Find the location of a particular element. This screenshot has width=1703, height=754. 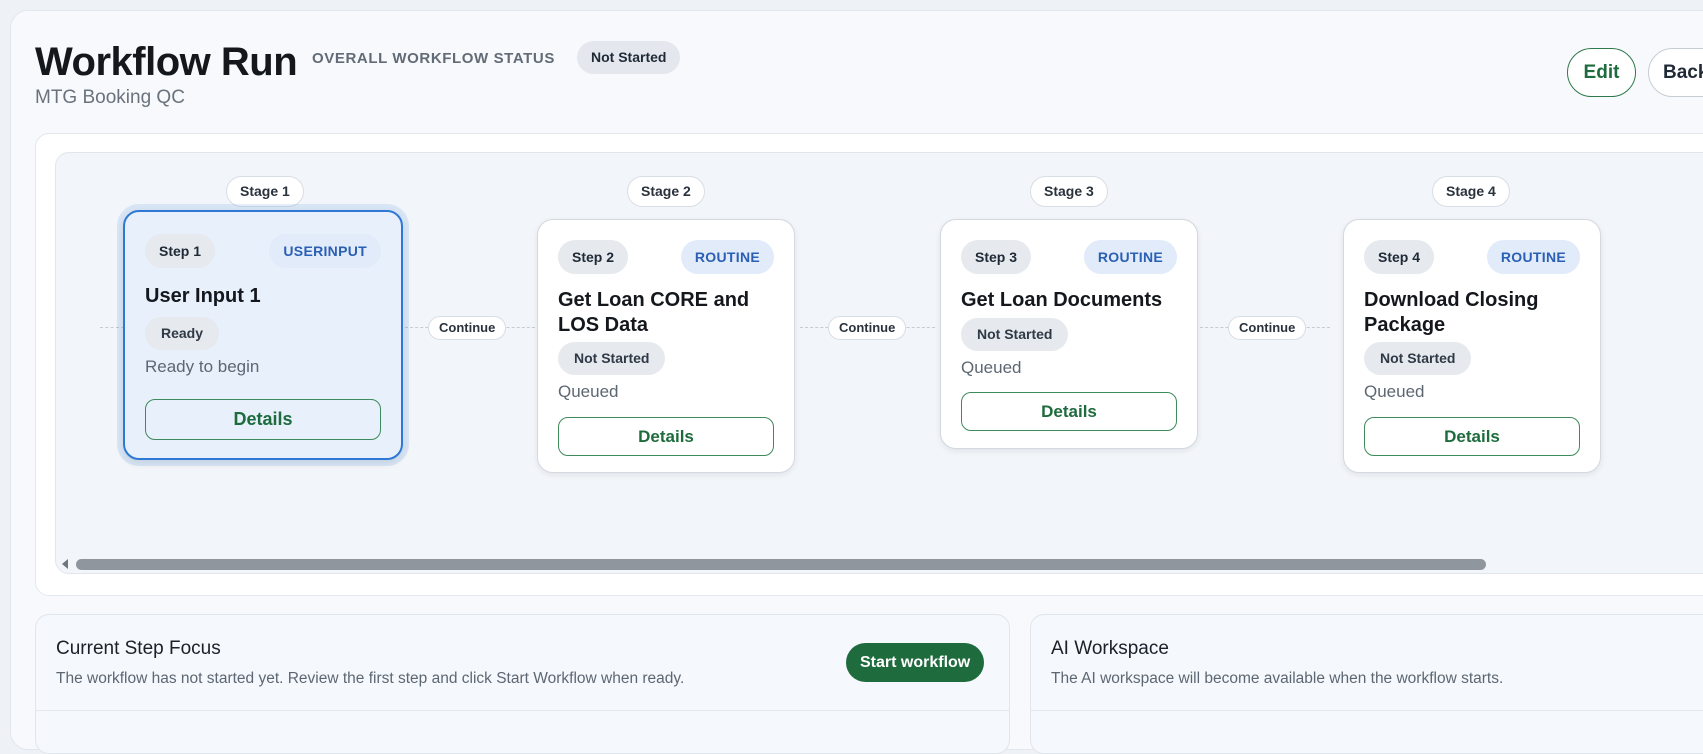

panel-title: AI Workspace is located at coordinates (1110, 648).